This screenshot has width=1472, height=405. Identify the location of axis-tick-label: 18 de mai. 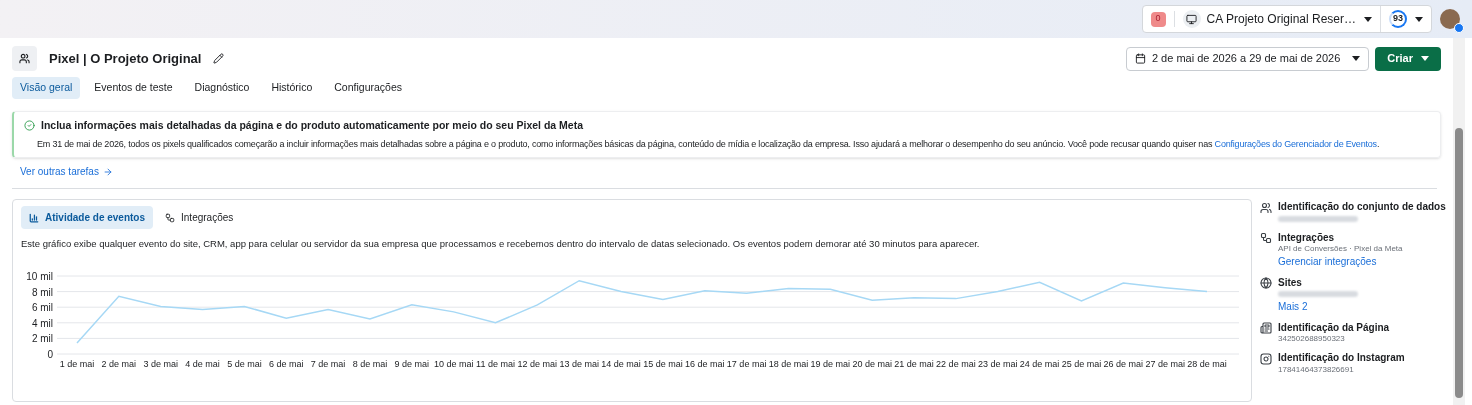
(788, 363).